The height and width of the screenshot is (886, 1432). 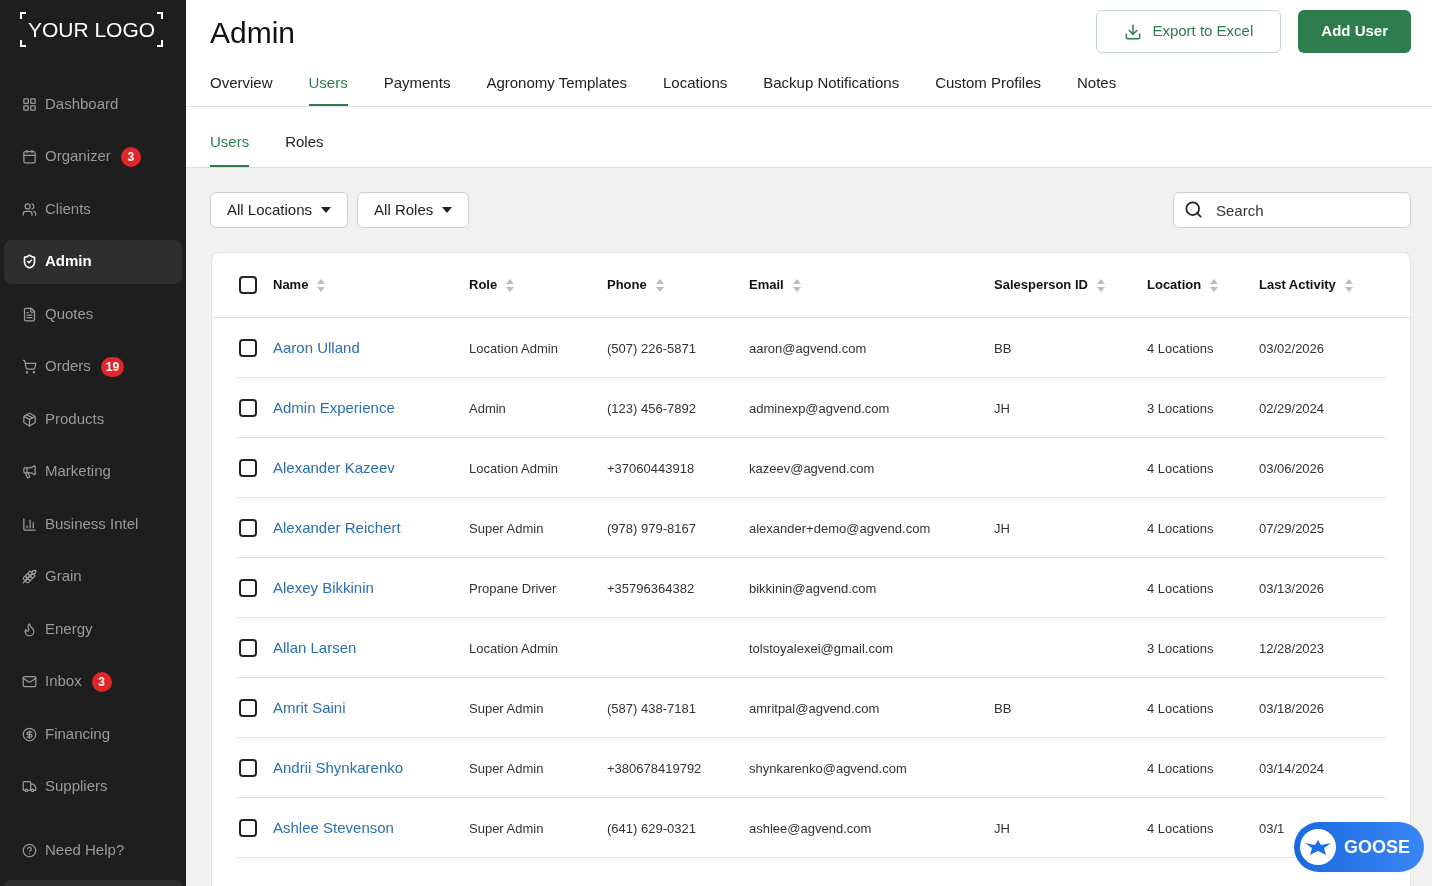 I want to click on assistant-button: GOOSE, so click(x=1359, y=847).